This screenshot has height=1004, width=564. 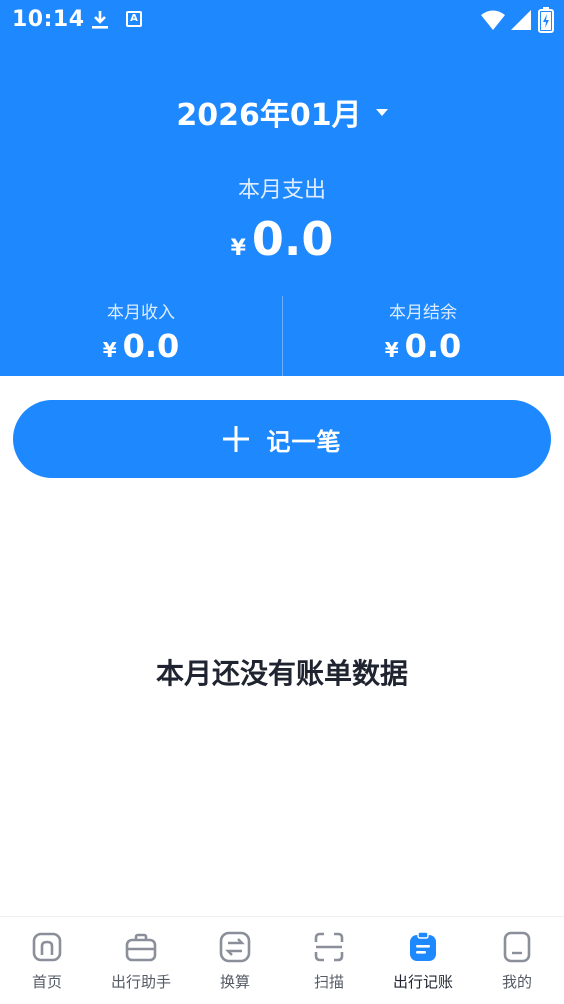 What do you see at coordinates (235, 947) in the screenshot?
I see `exchange-icon` at bounding box center [235, 947].